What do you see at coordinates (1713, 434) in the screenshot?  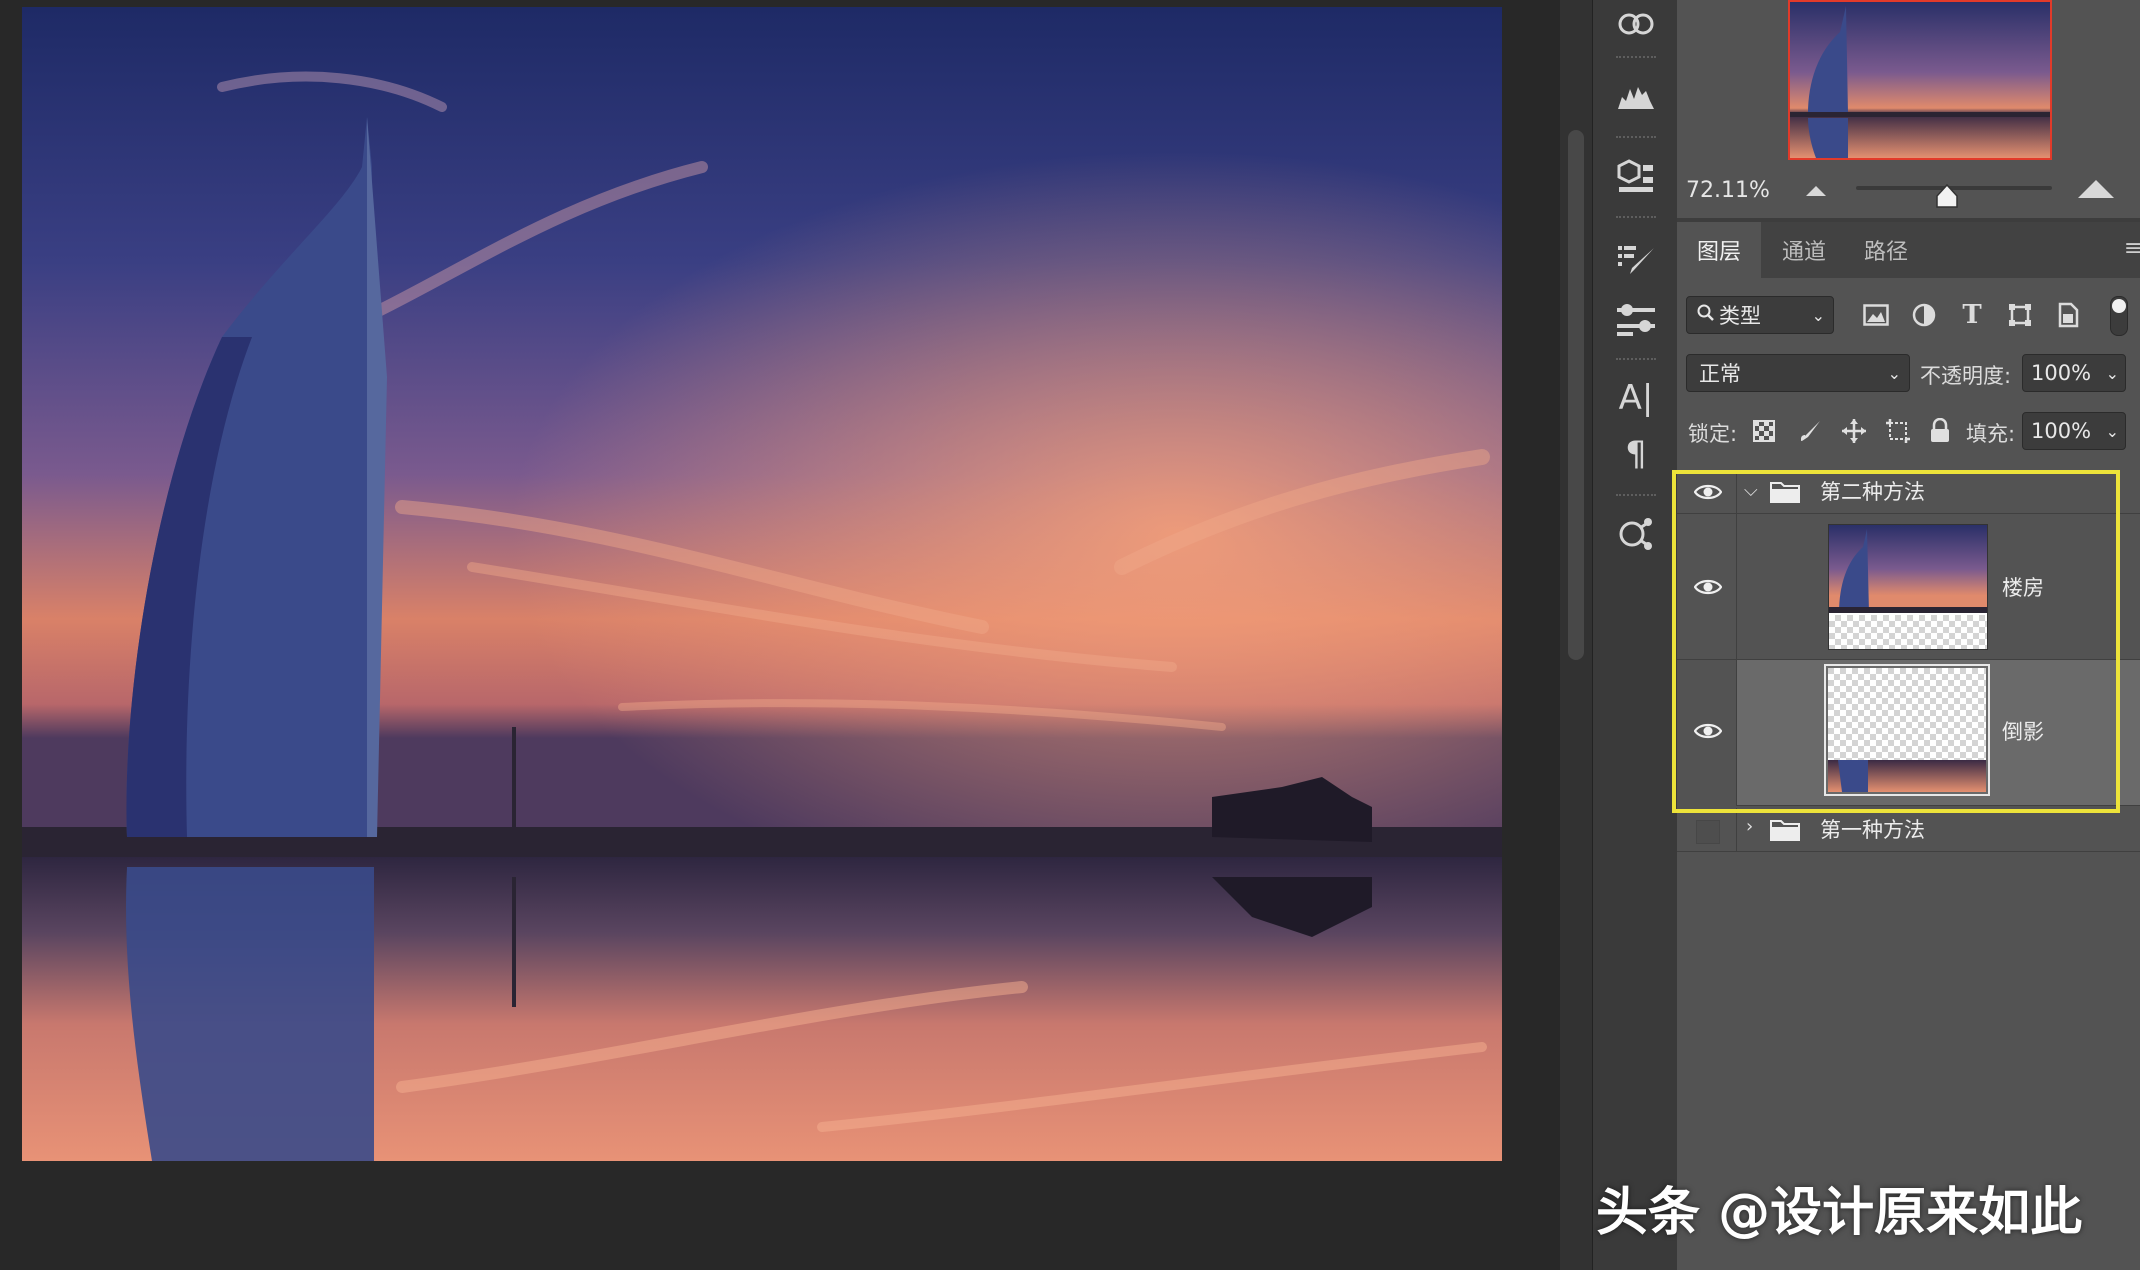 I see `lock-label: 锁定:` at bounding box center [1713, 434].